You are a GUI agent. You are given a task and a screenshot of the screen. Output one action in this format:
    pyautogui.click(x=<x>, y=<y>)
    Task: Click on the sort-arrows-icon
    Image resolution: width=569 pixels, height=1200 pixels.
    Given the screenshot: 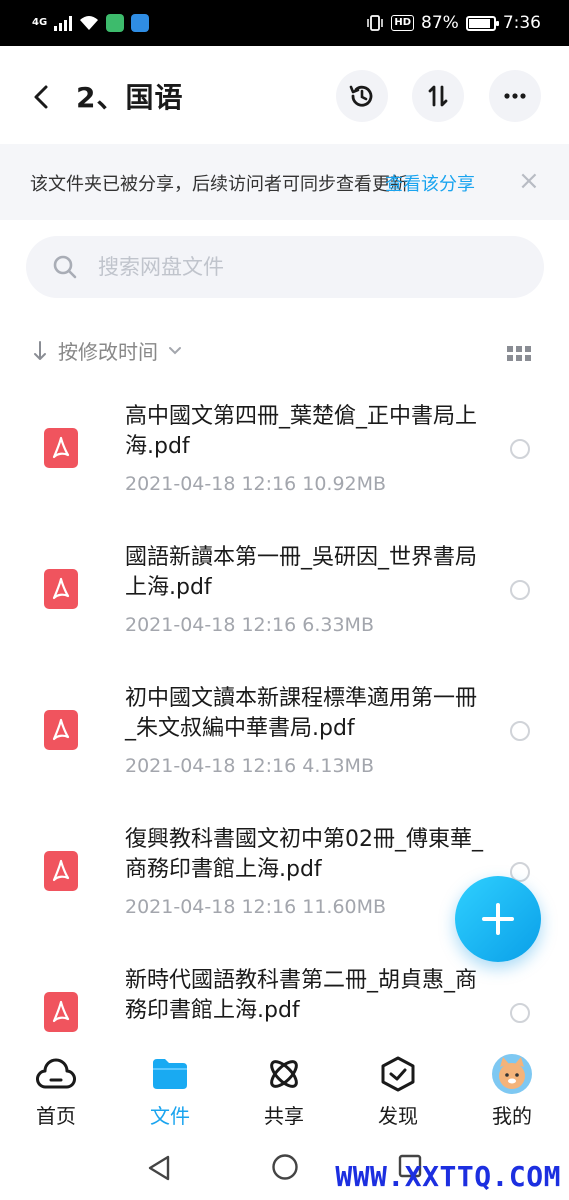 What is the action you would take?
    pyautogui.click(x=438, y=96)
    